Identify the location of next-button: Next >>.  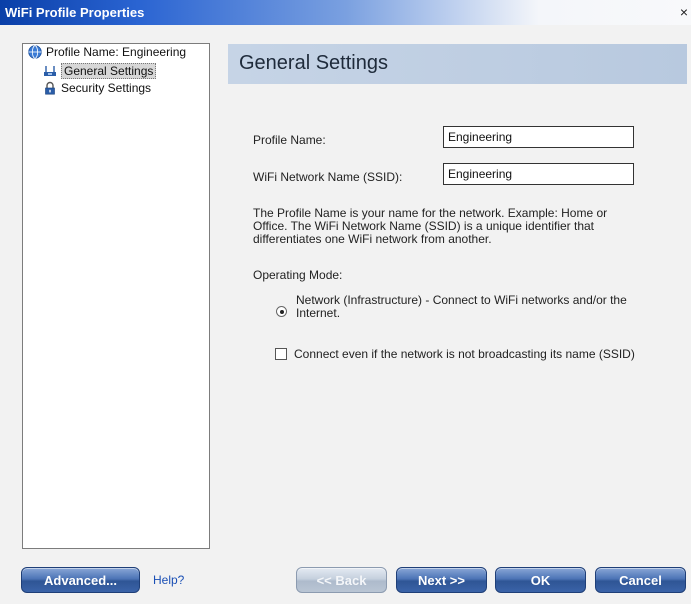
(441, 580).